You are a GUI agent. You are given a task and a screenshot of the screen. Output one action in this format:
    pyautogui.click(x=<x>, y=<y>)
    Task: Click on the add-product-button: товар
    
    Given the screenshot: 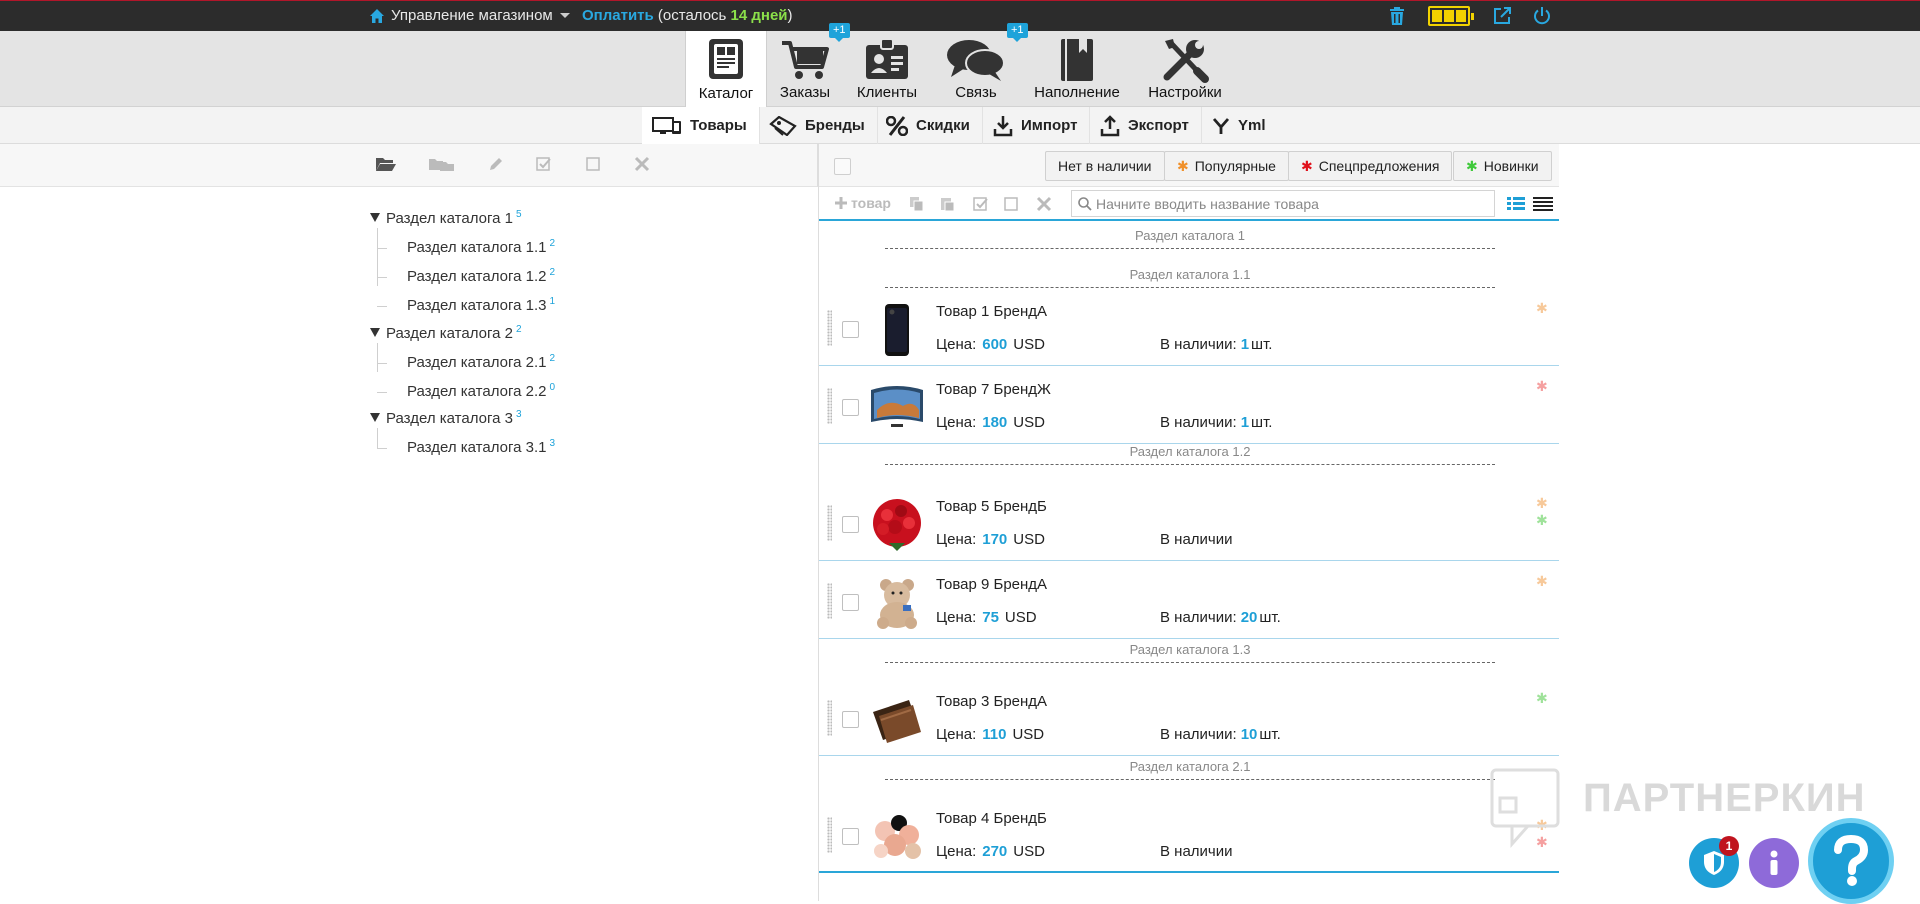 What is the action you would take?
    pyautogui.click(x=871, y=203)
    